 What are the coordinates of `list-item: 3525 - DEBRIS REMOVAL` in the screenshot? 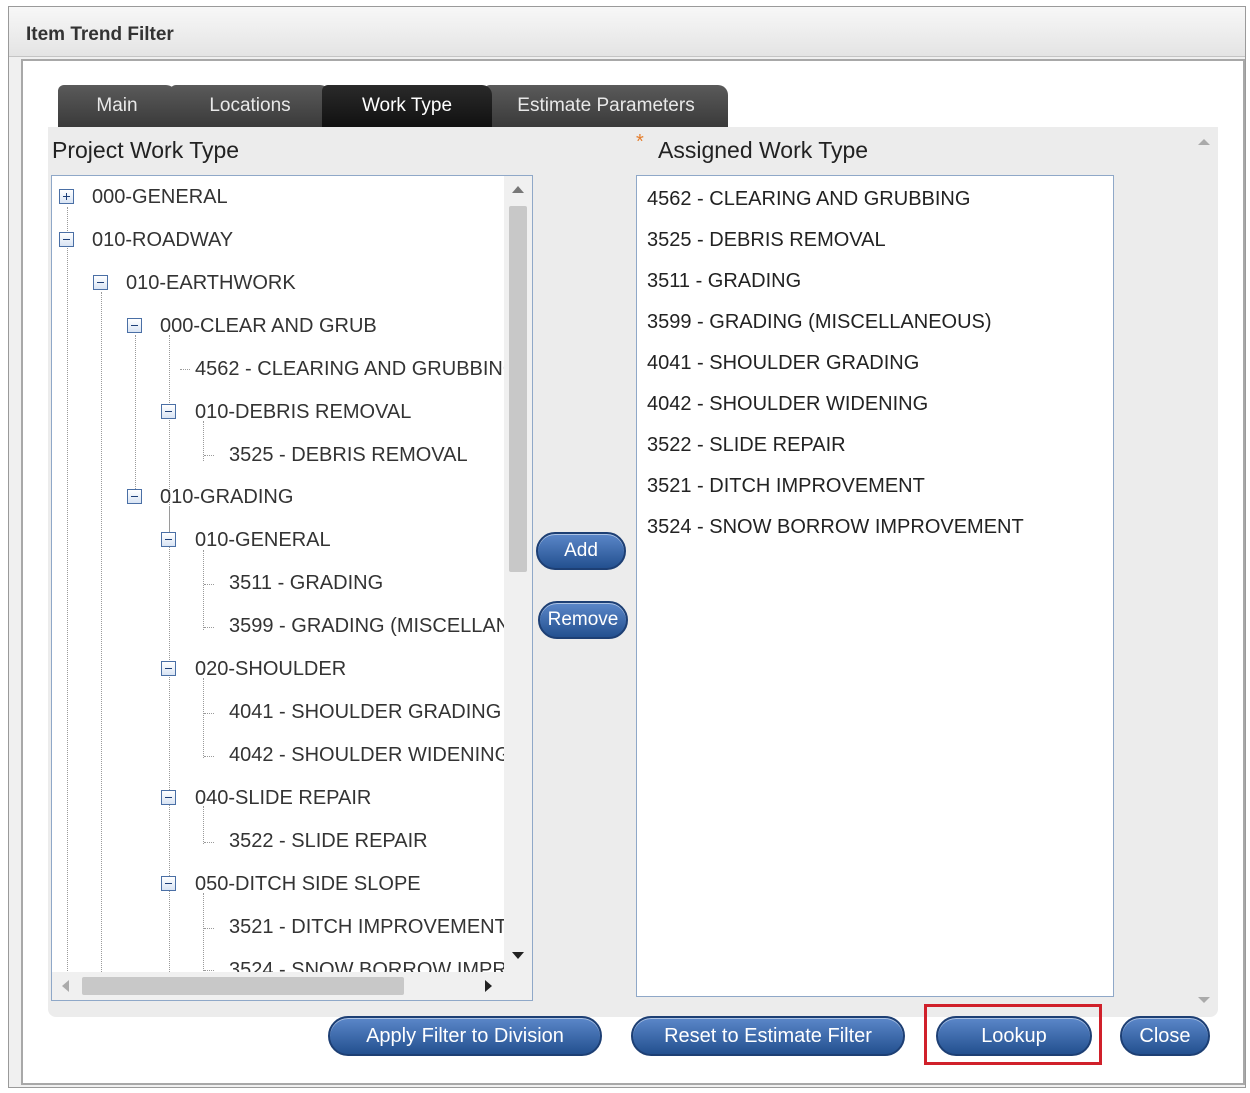 It's located at (766, 240).